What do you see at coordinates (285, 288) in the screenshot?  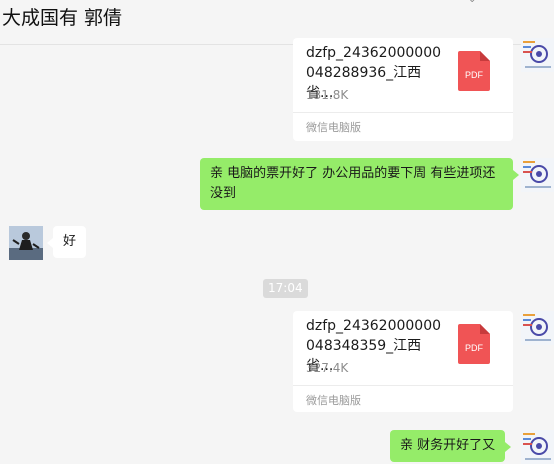 I see `message-timestamp: 17:04` at bounding box center [285, 288].